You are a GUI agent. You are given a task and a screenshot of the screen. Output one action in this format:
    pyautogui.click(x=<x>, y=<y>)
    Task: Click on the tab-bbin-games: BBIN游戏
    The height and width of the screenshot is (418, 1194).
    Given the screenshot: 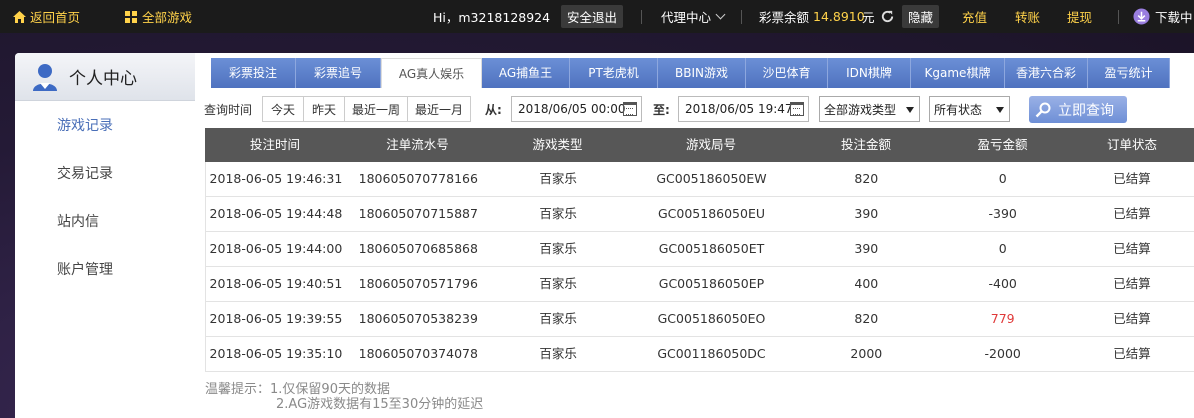 What is the action you would take?
    pyautogui.click(x=702, y=73)
    